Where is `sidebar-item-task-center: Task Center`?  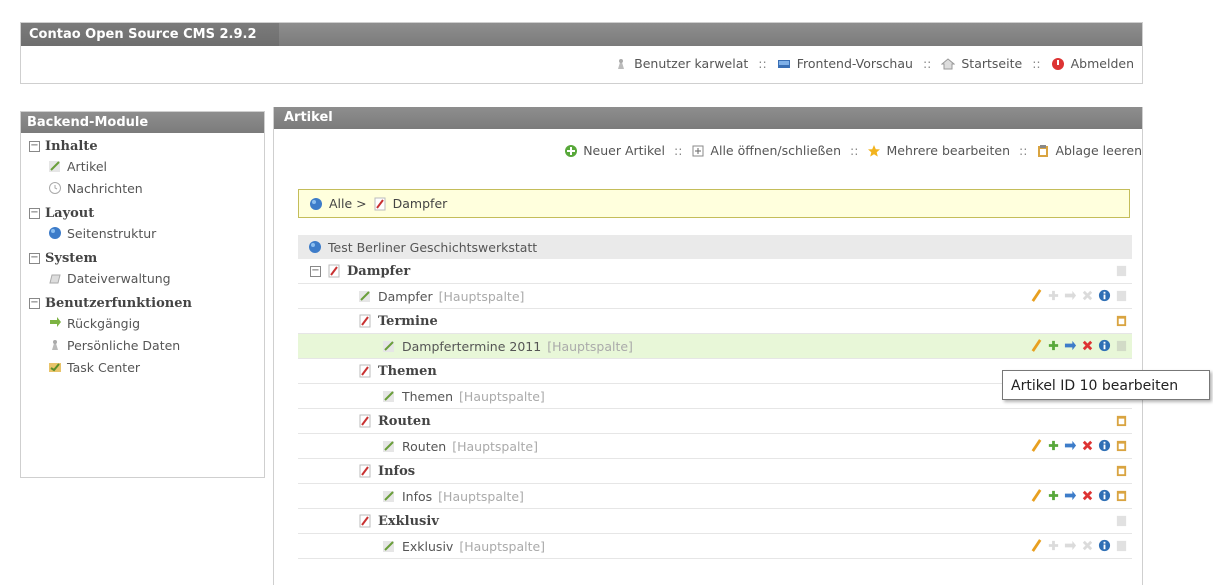
sidebar-item-task-center: Task Center is located at coordinates (156, 367).